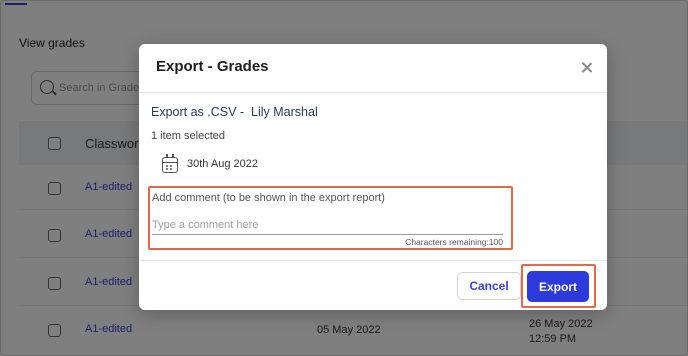  What do you see at coordinates (327, 225) in the screenshot?
I see `comment-input` at bounding box center [327, 225].